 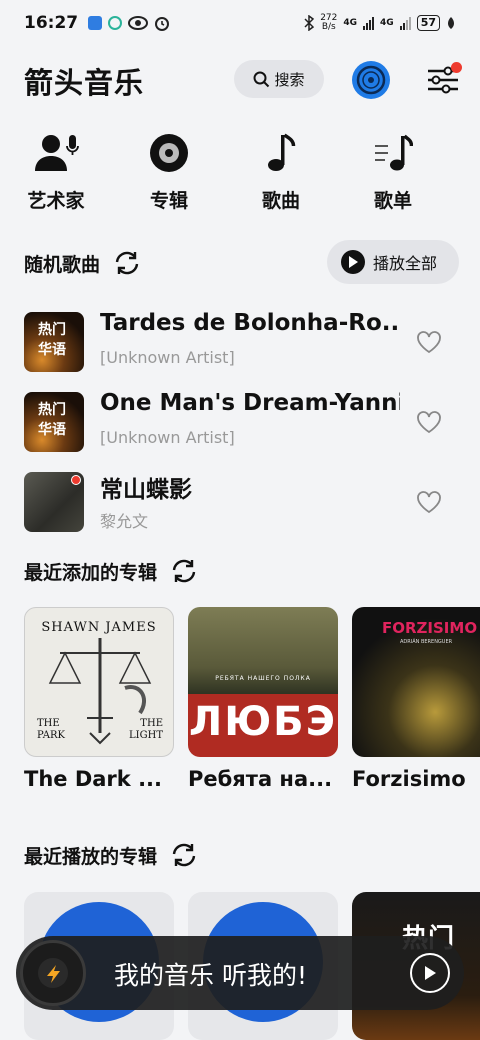 What do you see at coordinates (428, 23) in the screenshot?
I see `battery-indicator: 57` at bounding box center [428, 23].